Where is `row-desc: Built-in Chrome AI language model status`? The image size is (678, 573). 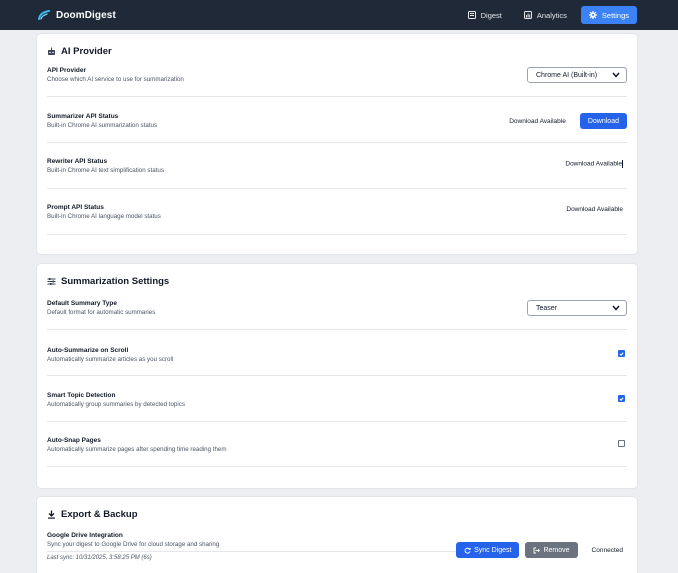
row-desc: Built-in Chrome AI language model status is located at coordinates (104, 216).